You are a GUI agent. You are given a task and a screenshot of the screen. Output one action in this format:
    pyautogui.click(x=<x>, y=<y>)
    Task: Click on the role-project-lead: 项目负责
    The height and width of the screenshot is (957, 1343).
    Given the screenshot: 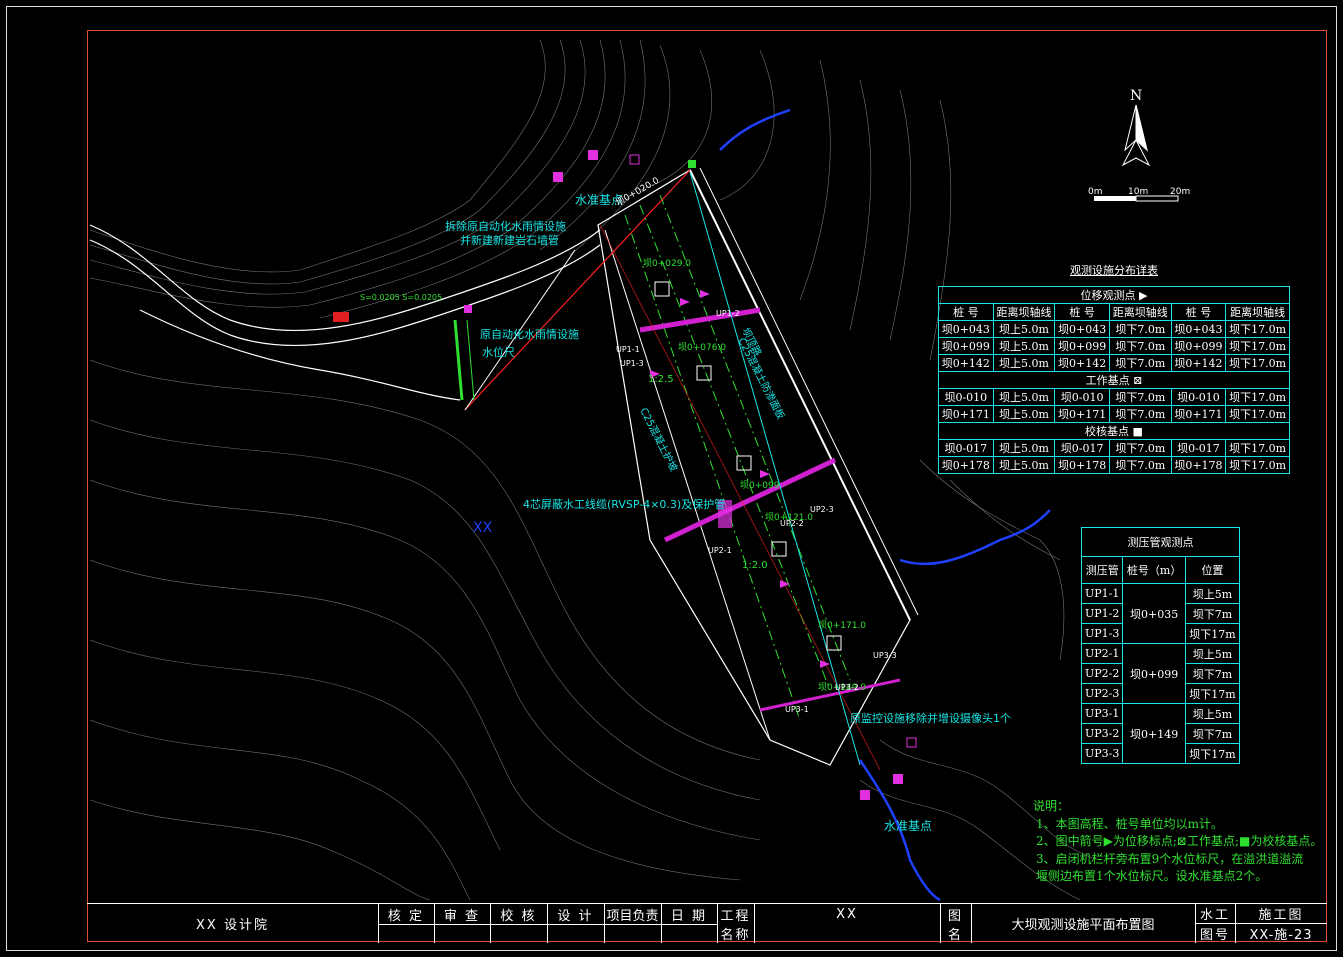 What is the action you would take?
    pyautogui.click(x=632, y=916)
    